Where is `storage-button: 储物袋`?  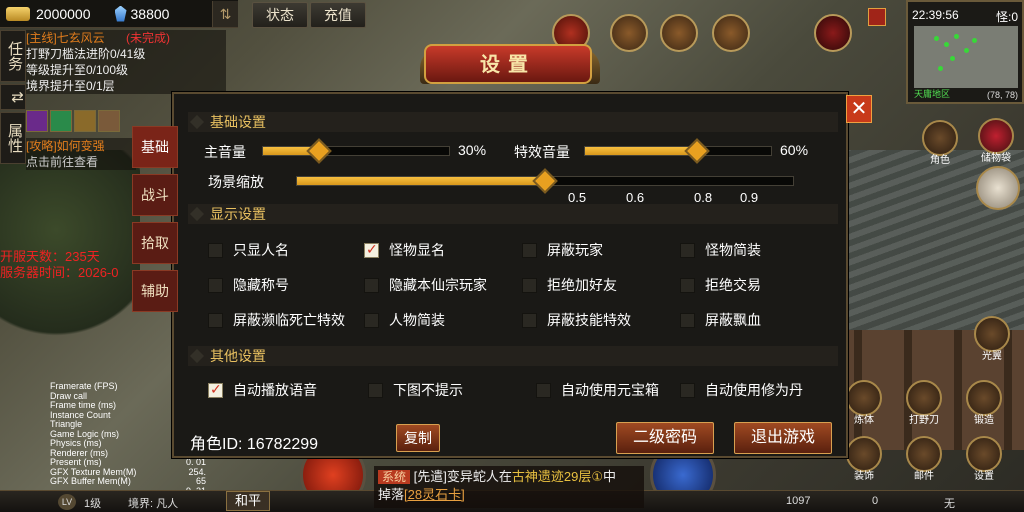 storage-button: 储物袋 is located at coordinates (996, 141).